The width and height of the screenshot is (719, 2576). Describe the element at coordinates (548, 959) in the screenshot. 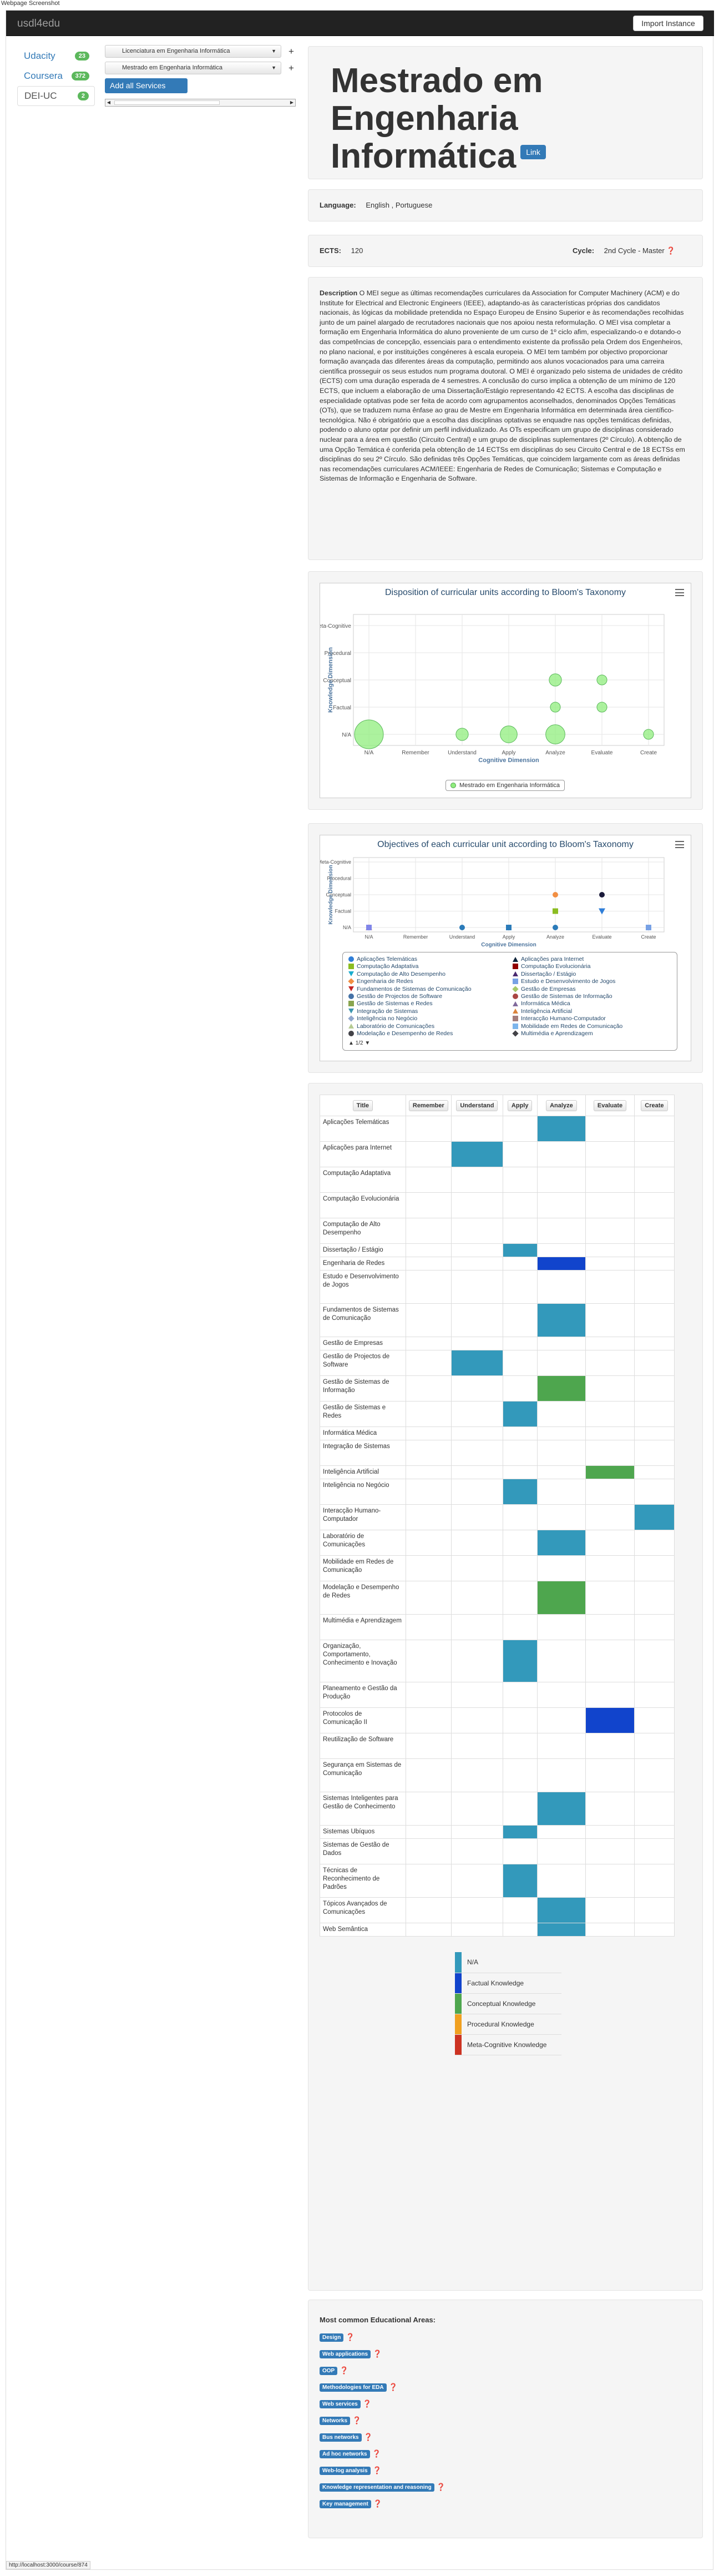

I see `legend-item: Aplicações para Internet` at that location.